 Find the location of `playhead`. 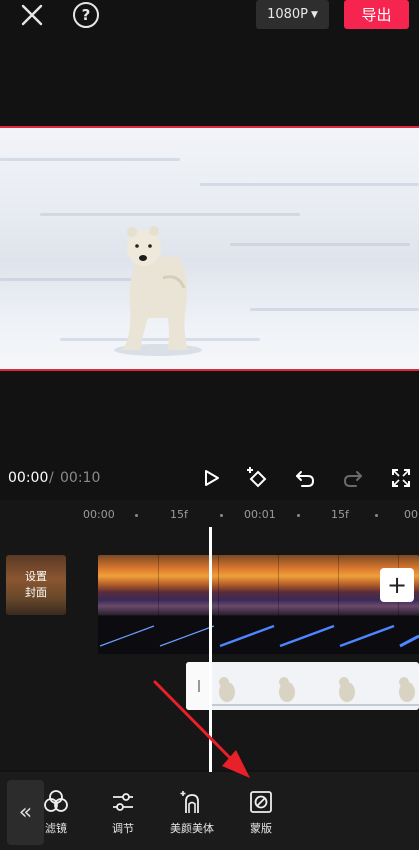

playhead is located at coordinates (210, 649).